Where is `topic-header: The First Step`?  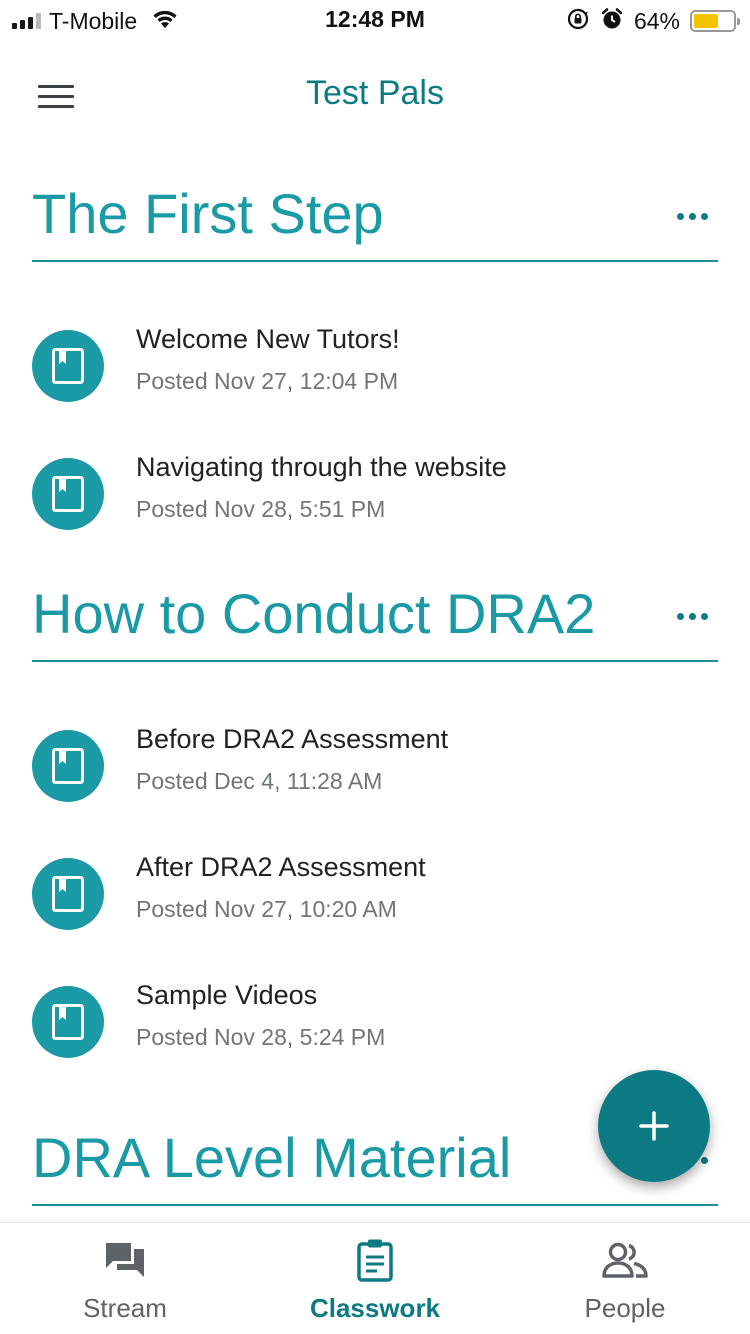
topic-header: The First Step is located at coordinates (375, 219).